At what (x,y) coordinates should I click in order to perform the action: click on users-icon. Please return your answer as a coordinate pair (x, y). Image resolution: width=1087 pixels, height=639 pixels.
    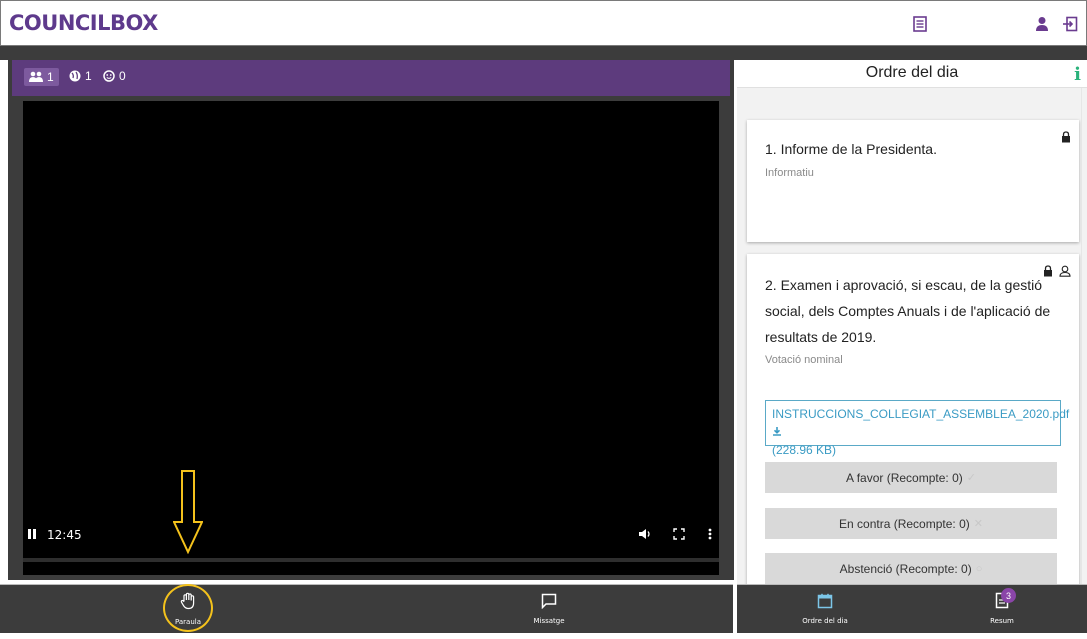
    Looking at the image, I should click on (36, 77).